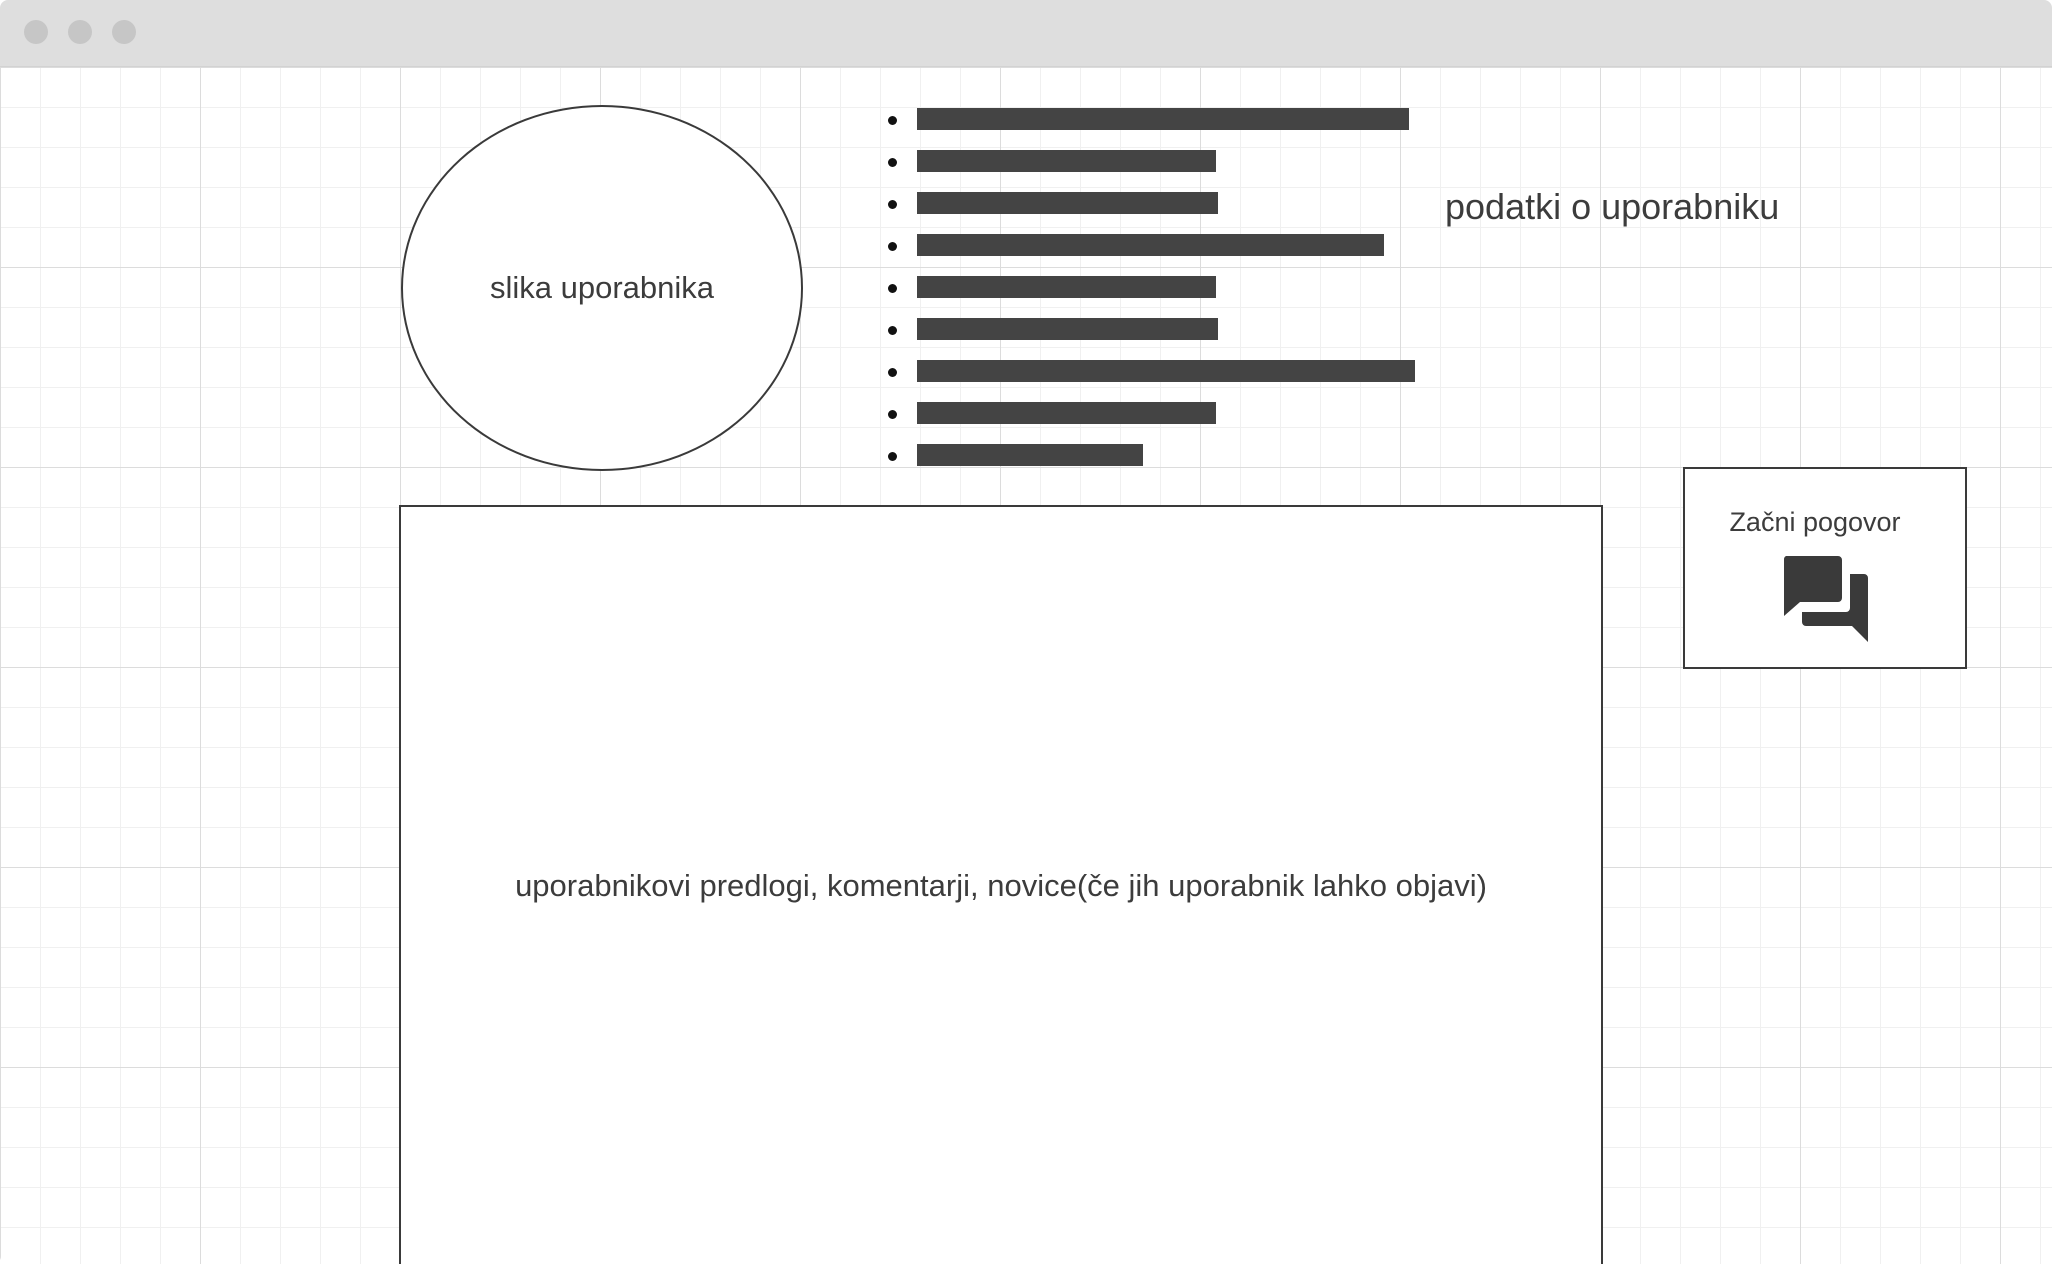 The image size is (2052, 1264). I want to click on start-chat-button: Začni pogovor, so click(1825, 568).